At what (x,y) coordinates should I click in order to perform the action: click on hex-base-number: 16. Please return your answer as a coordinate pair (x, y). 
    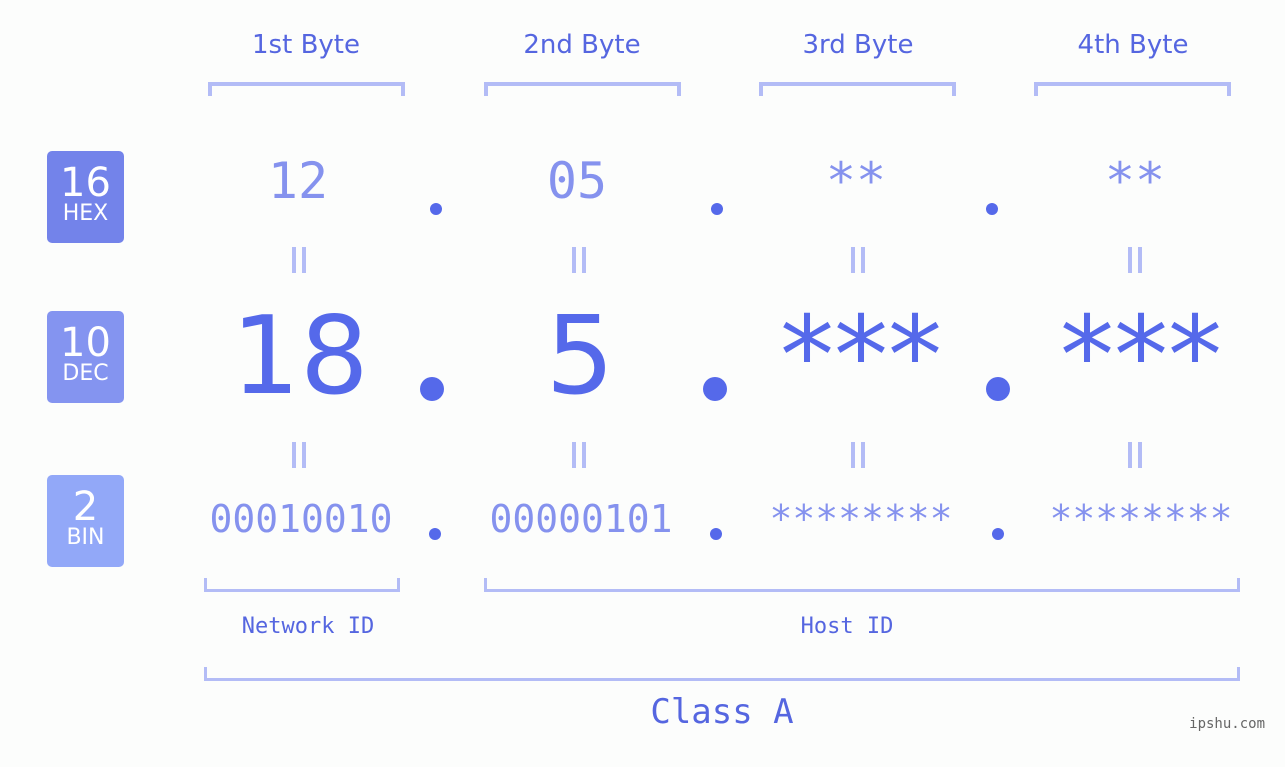
    Looking at the image, I should click on (85, 183).